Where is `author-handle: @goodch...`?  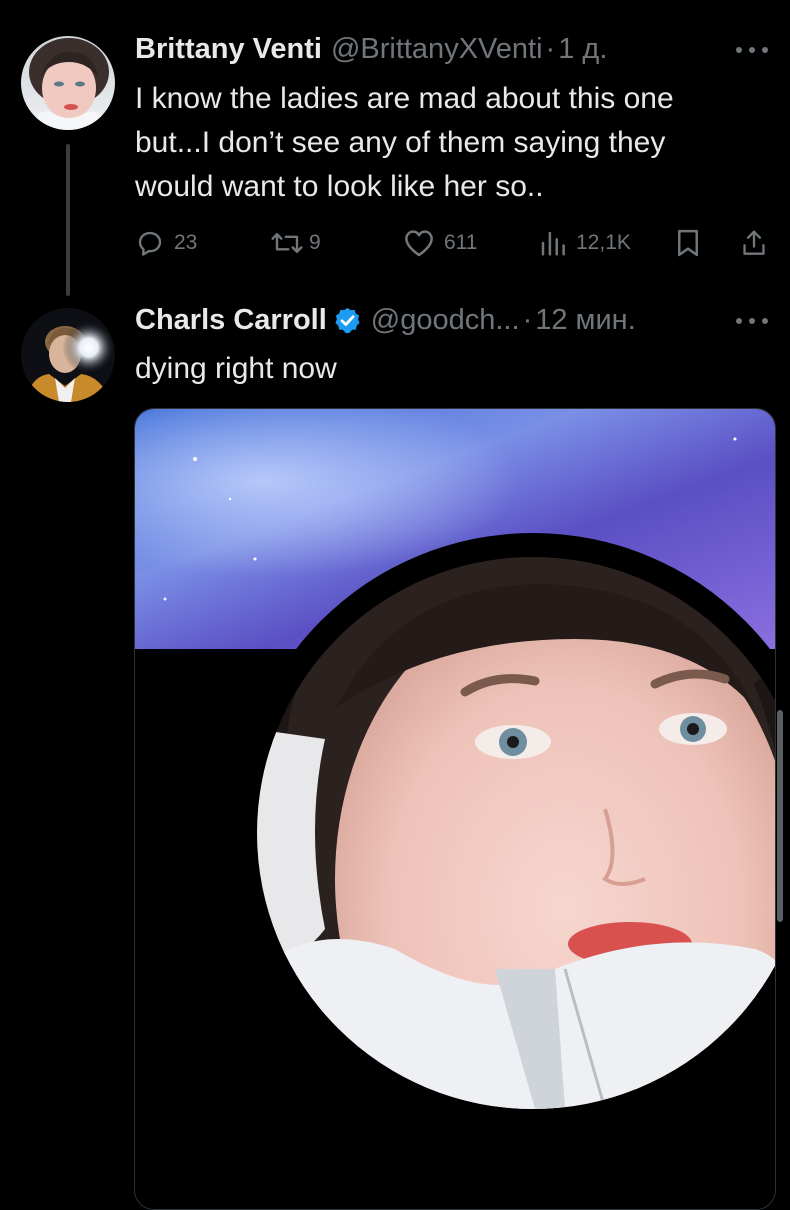 author-handle: @goodch... is located at coordinates (445, 320).